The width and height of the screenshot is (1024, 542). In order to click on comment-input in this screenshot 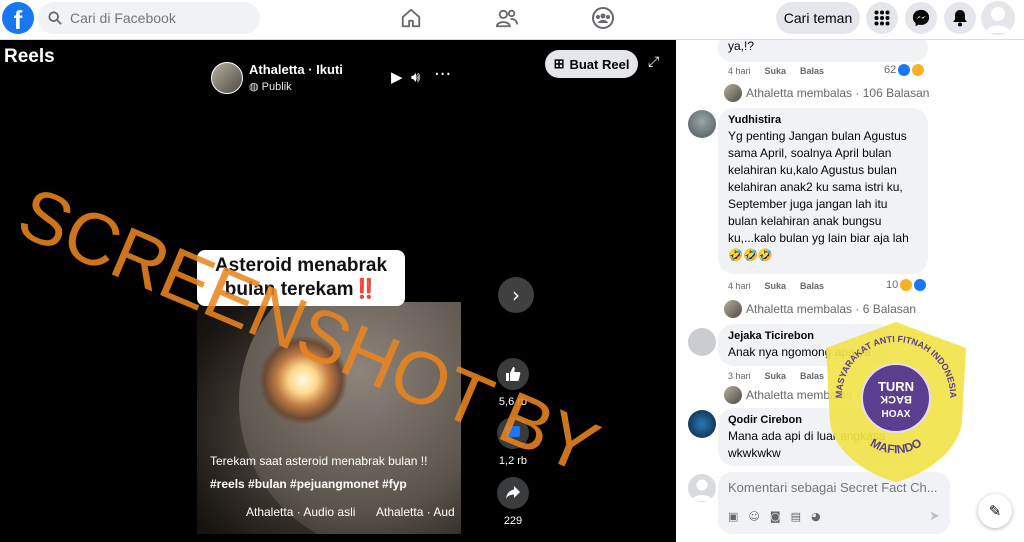, I will do `click(835, 487)`.